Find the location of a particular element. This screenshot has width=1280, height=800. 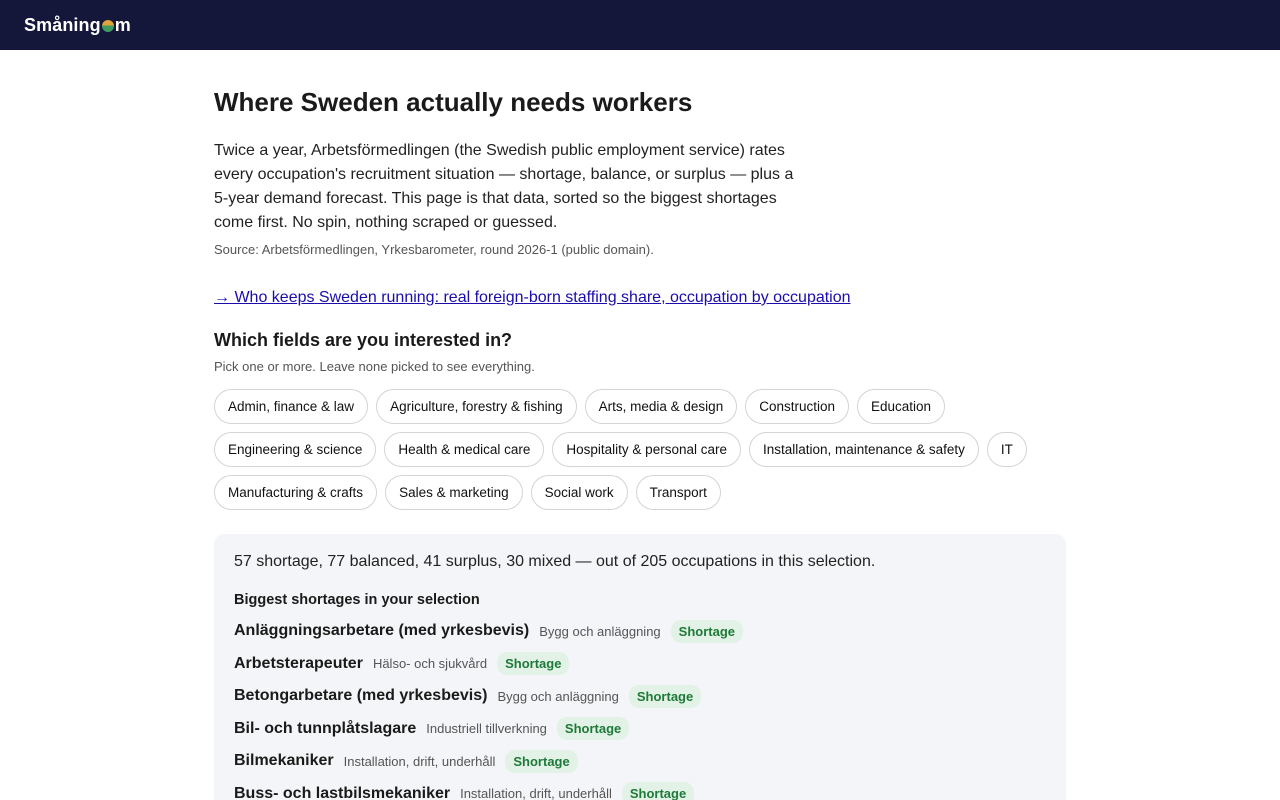

field-chip: Social work is located at coordinates (579, 492).